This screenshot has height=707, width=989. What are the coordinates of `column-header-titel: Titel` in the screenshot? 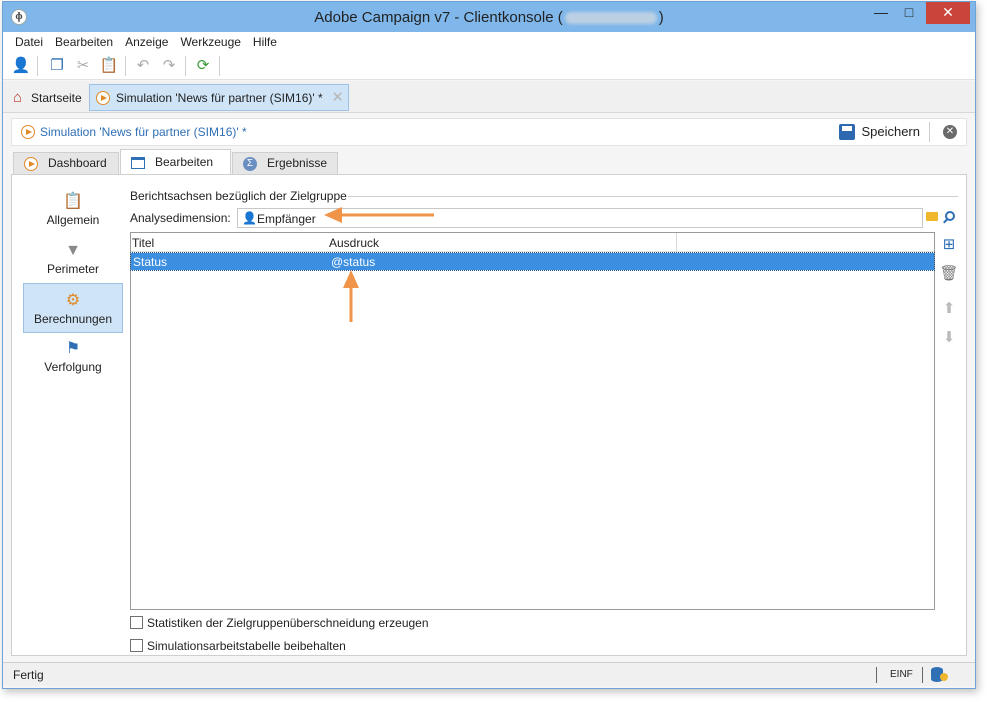 It's located at (143, 243).